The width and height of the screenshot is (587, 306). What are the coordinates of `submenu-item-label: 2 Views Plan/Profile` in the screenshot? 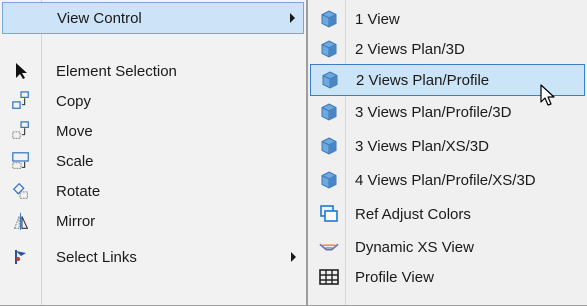 It's located at (423, 80).